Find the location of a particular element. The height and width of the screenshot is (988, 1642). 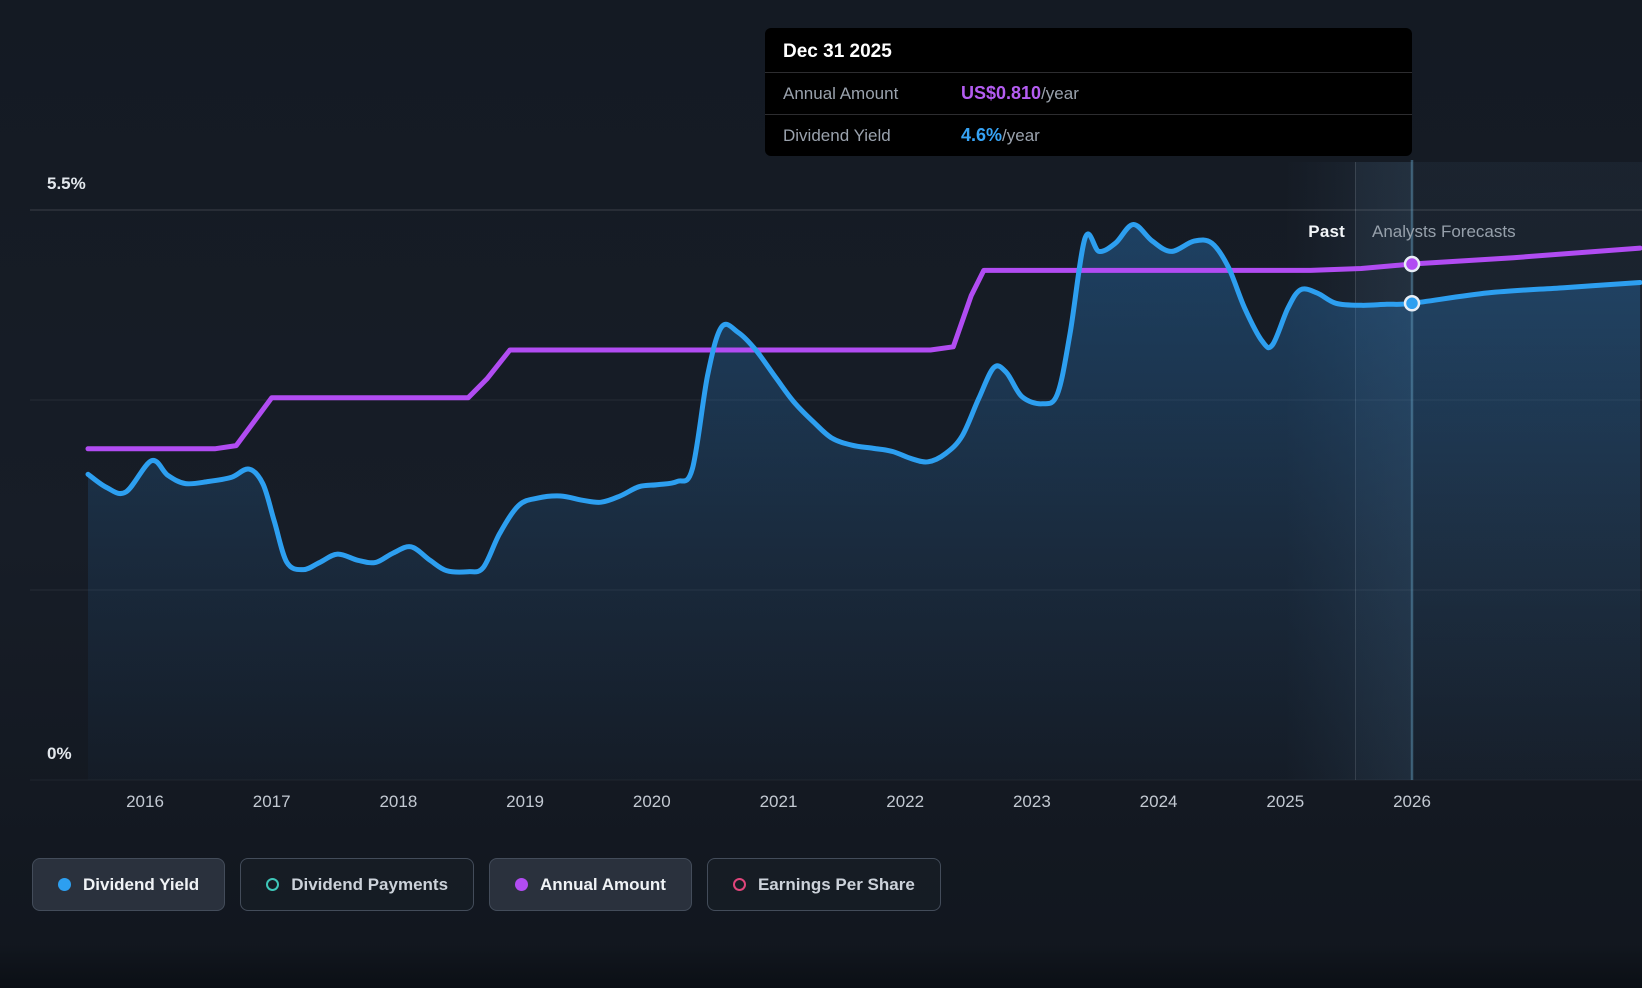

legend-item-earnings-per-share: Earnings Per Share is located at coordinates (823, 884).